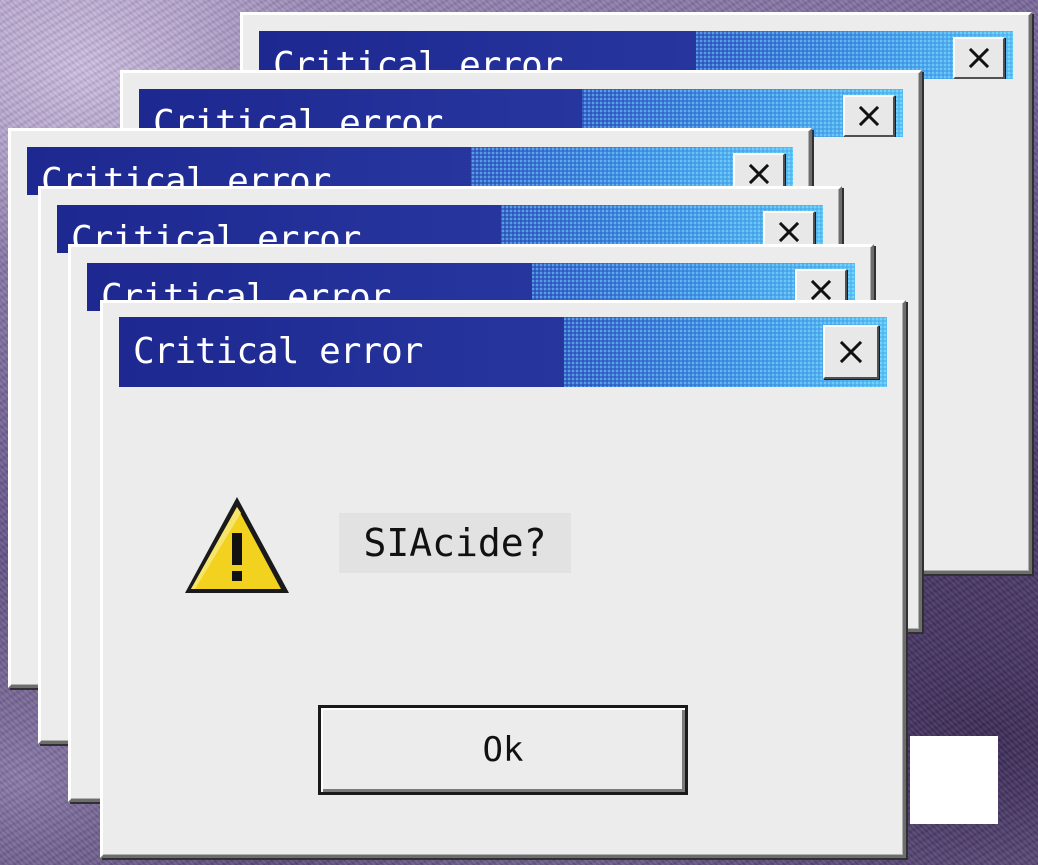  What do you see at coordinates (954, 780) in the screenshot?
I see `white-square` at bounding box center [954, 780].